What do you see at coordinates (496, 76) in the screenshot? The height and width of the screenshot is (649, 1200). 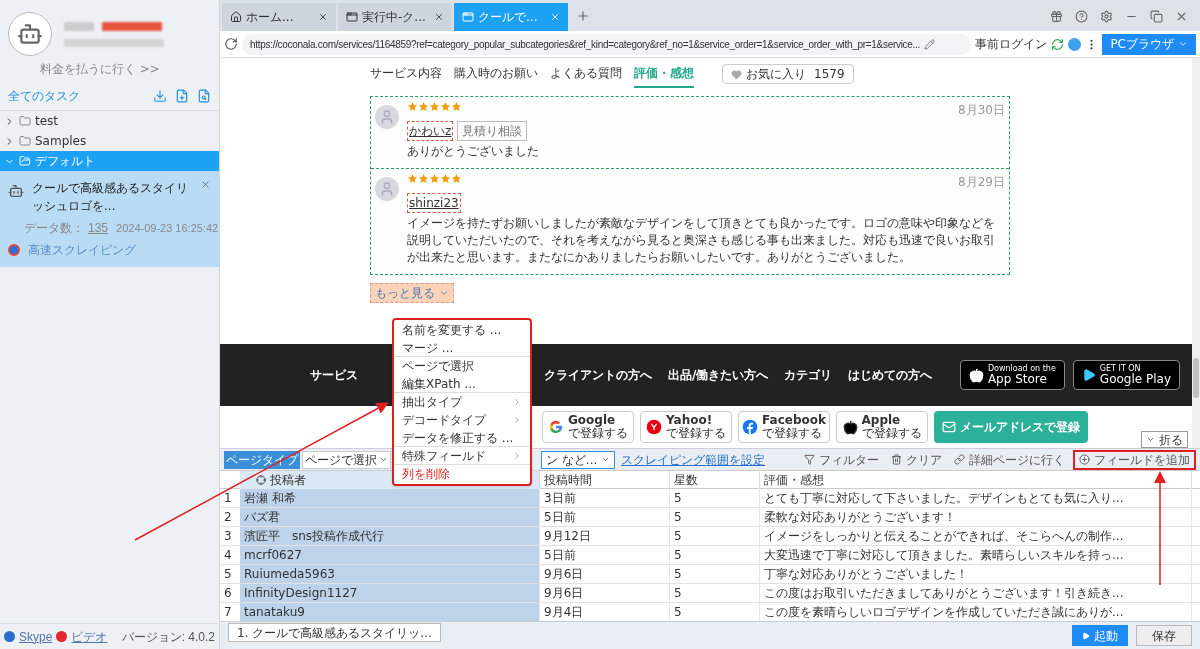 I see `page-nav-tab: 購入時のお願い` at bounding box center [496, 76].